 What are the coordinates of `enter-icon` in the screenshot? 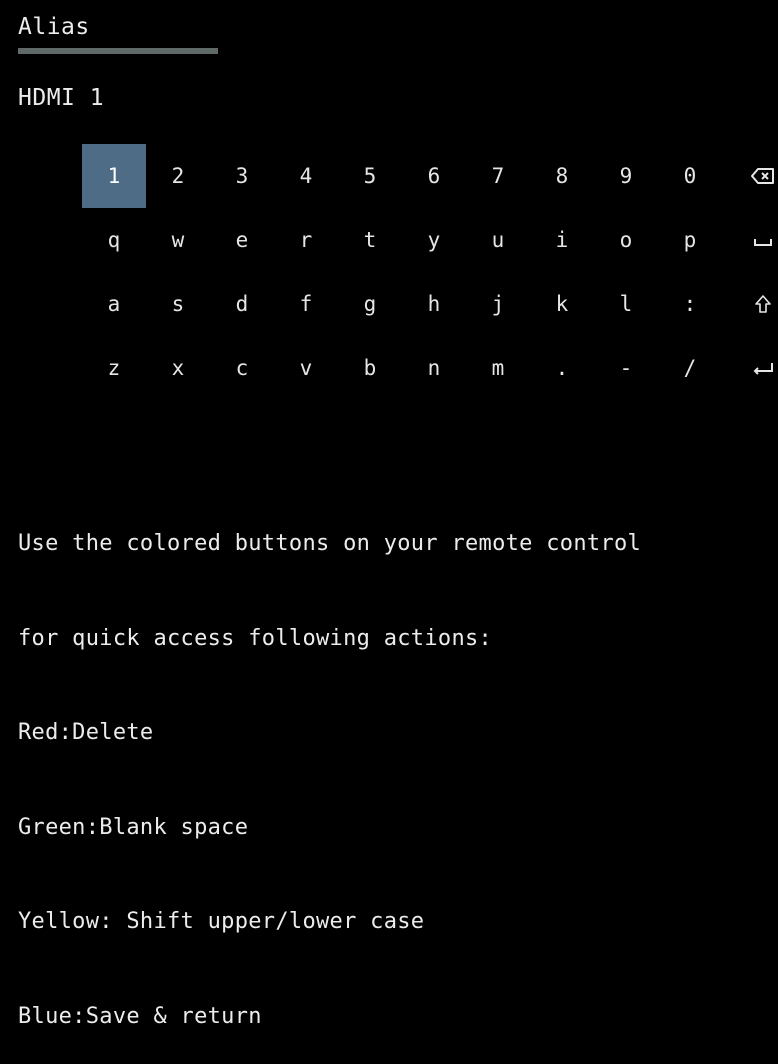 It's located at (763, 369).